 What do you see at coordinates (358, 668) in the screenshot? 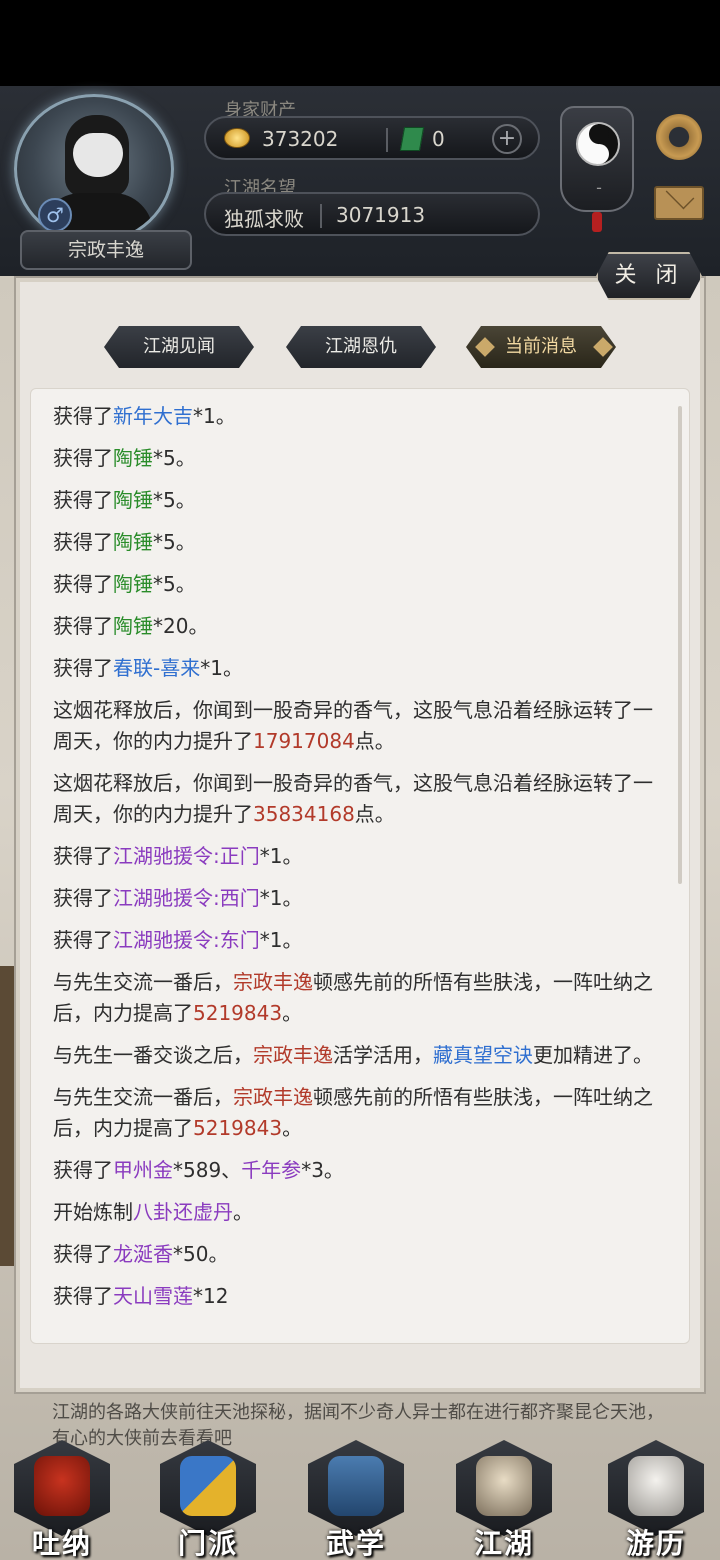
I see `log-message: 获得了春联-喜来*1。` at bounding box center [358, 668].